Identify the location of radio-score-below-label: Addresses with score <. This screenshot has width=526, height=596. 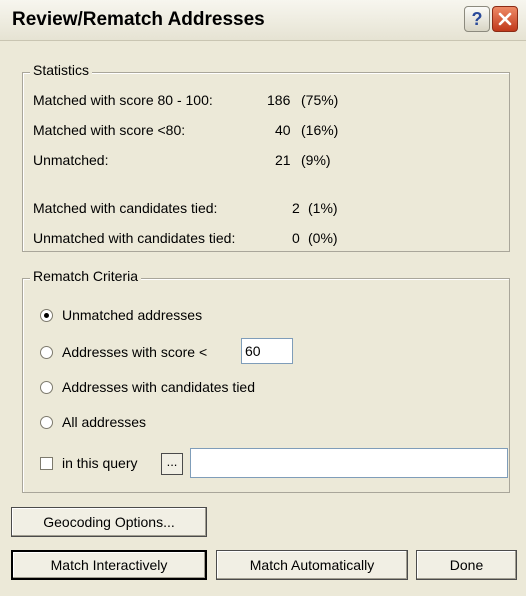
(134, 352).